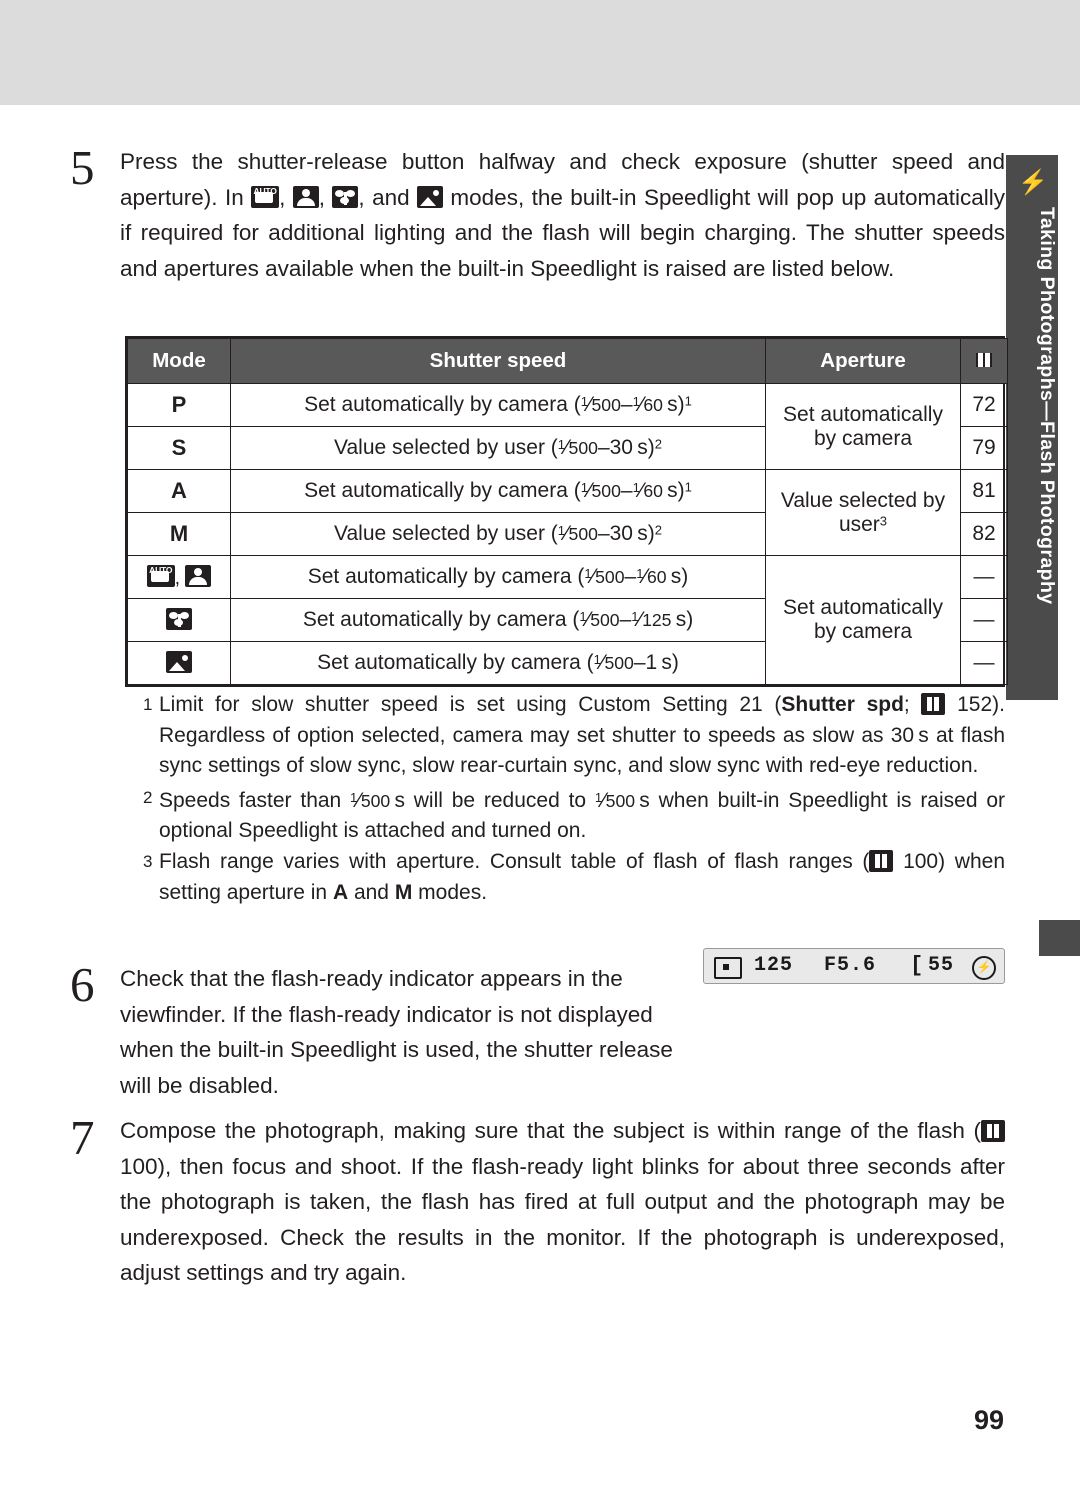 This screenshot has height=1486, width=1080. Describe the element at coordinates (498, 448) in the screenshot. I see `row-shutter-s: Value selected by user (1⁄500–30 s)2` at that location.